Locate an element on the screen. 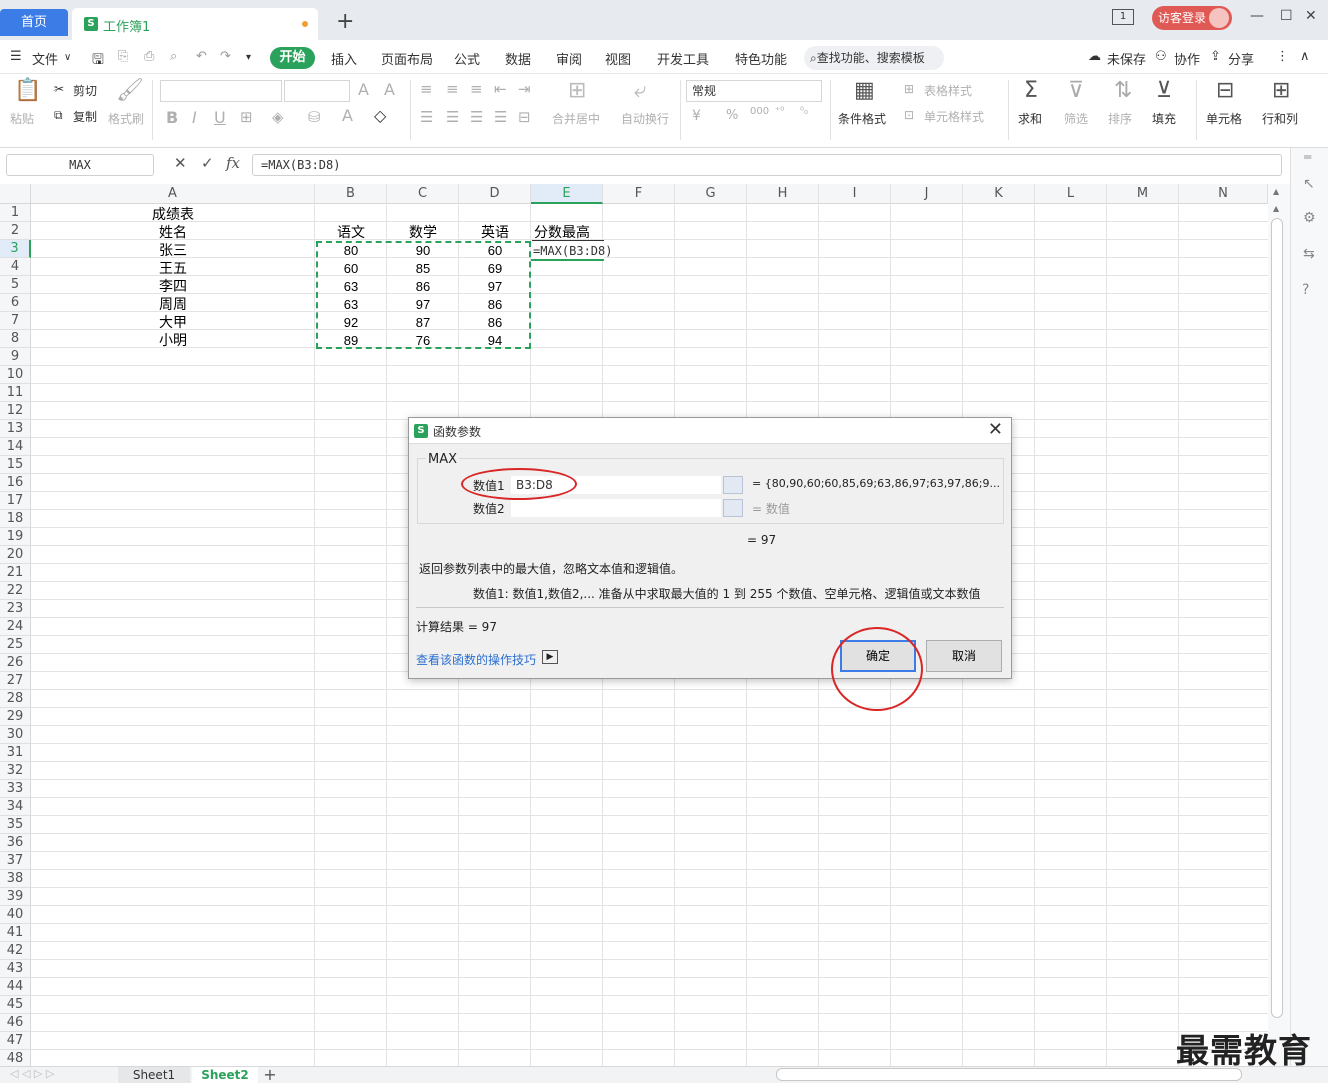 This screenshot has height=1084, width=1328. export-icon: ⎘ is located at coordinates (123, 56).